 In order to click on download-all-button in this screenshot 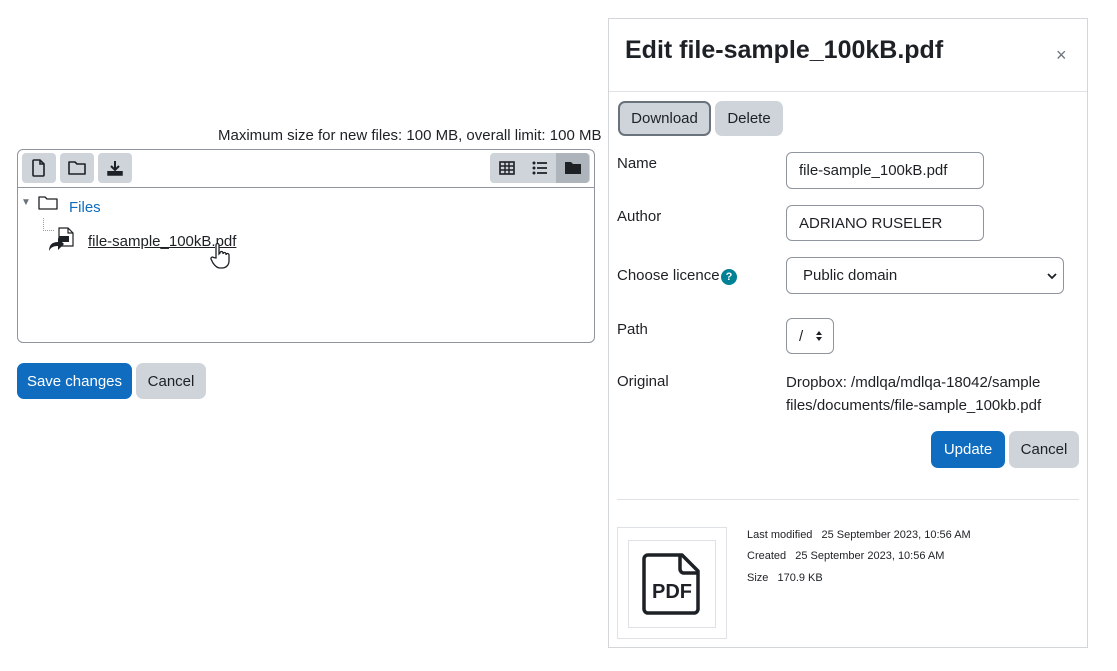, I will do `click(115, 168)`.